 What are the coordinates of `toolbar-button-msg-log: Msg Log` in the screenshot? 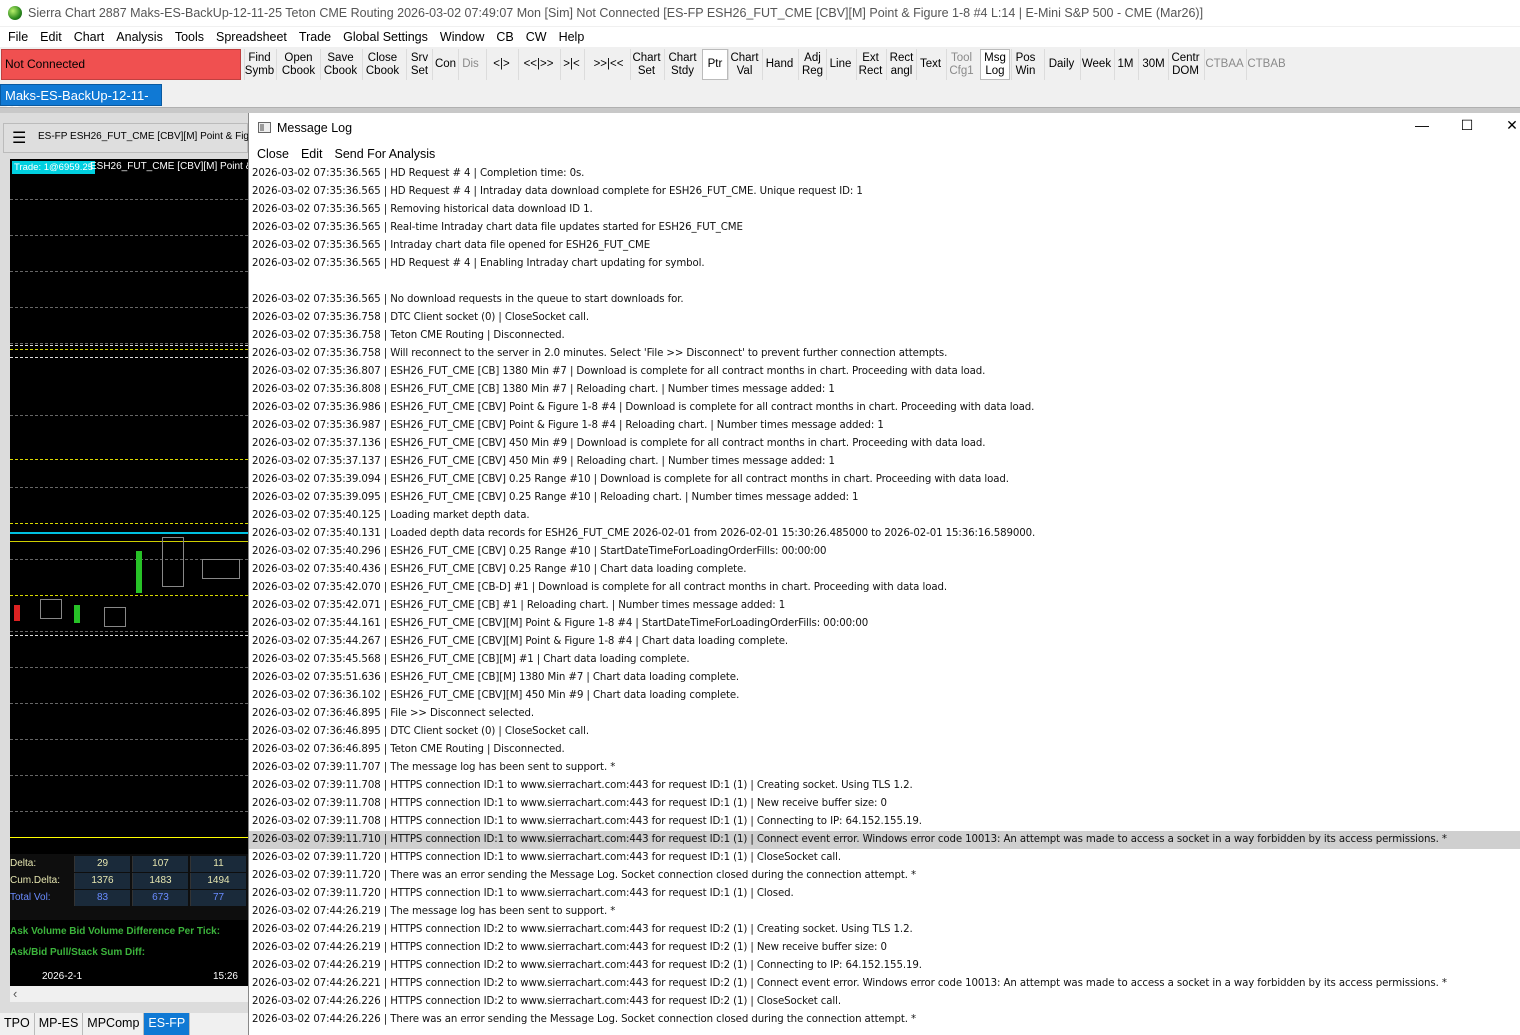 It's located at (995, 64).